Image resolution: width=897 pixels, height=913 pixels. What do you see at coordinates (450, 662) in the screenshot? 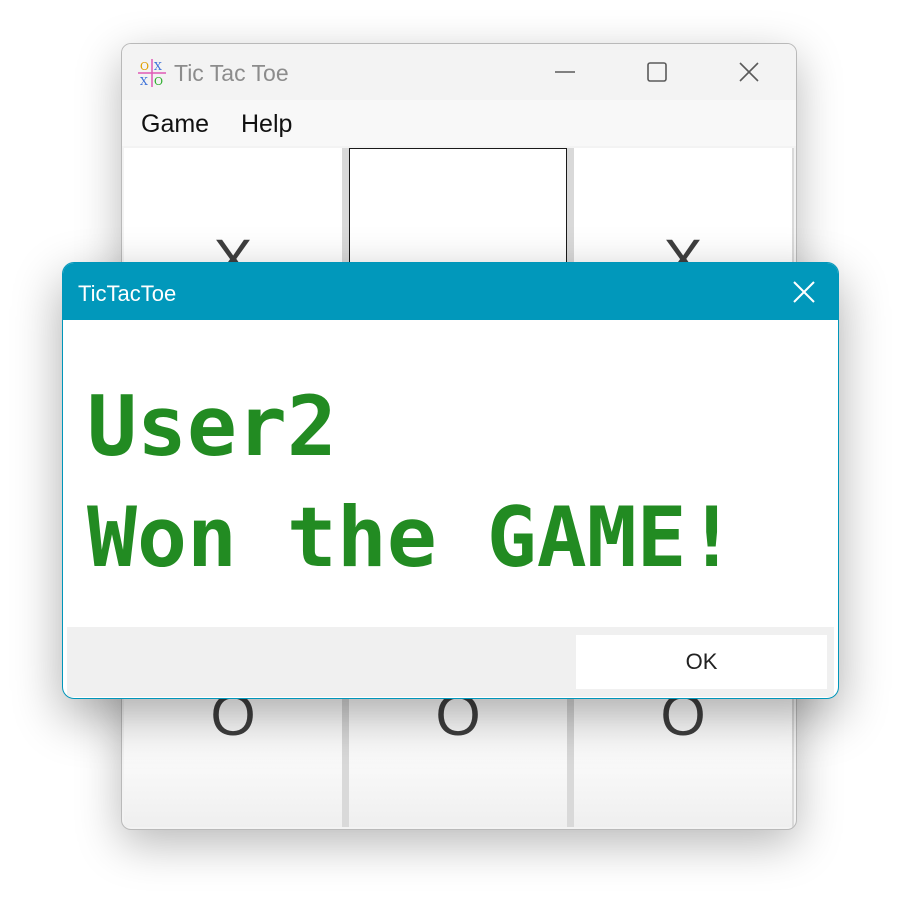
I see `dialog-footer: OK` at bounding box center [450, 662].